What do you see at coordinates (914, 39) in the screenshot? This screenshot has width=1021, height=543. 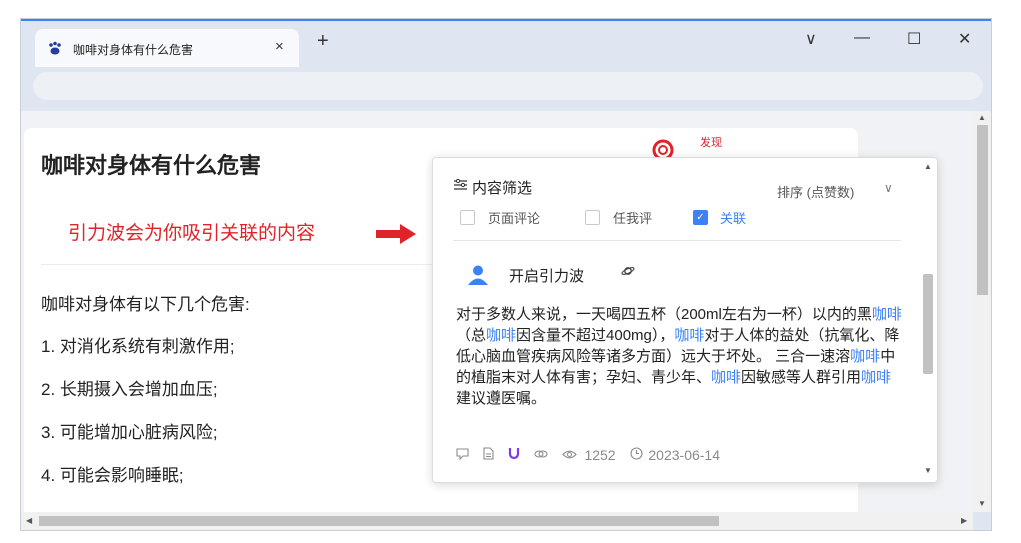 I see `maximize-button: ☐` at bounding box center [914, 39].